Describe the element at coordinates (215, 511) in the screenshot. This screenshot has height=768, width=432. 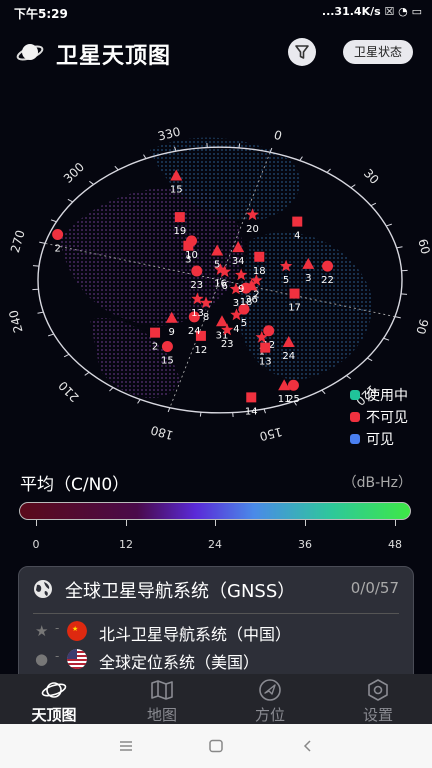
I see `signal-gradient-bar` at that location.